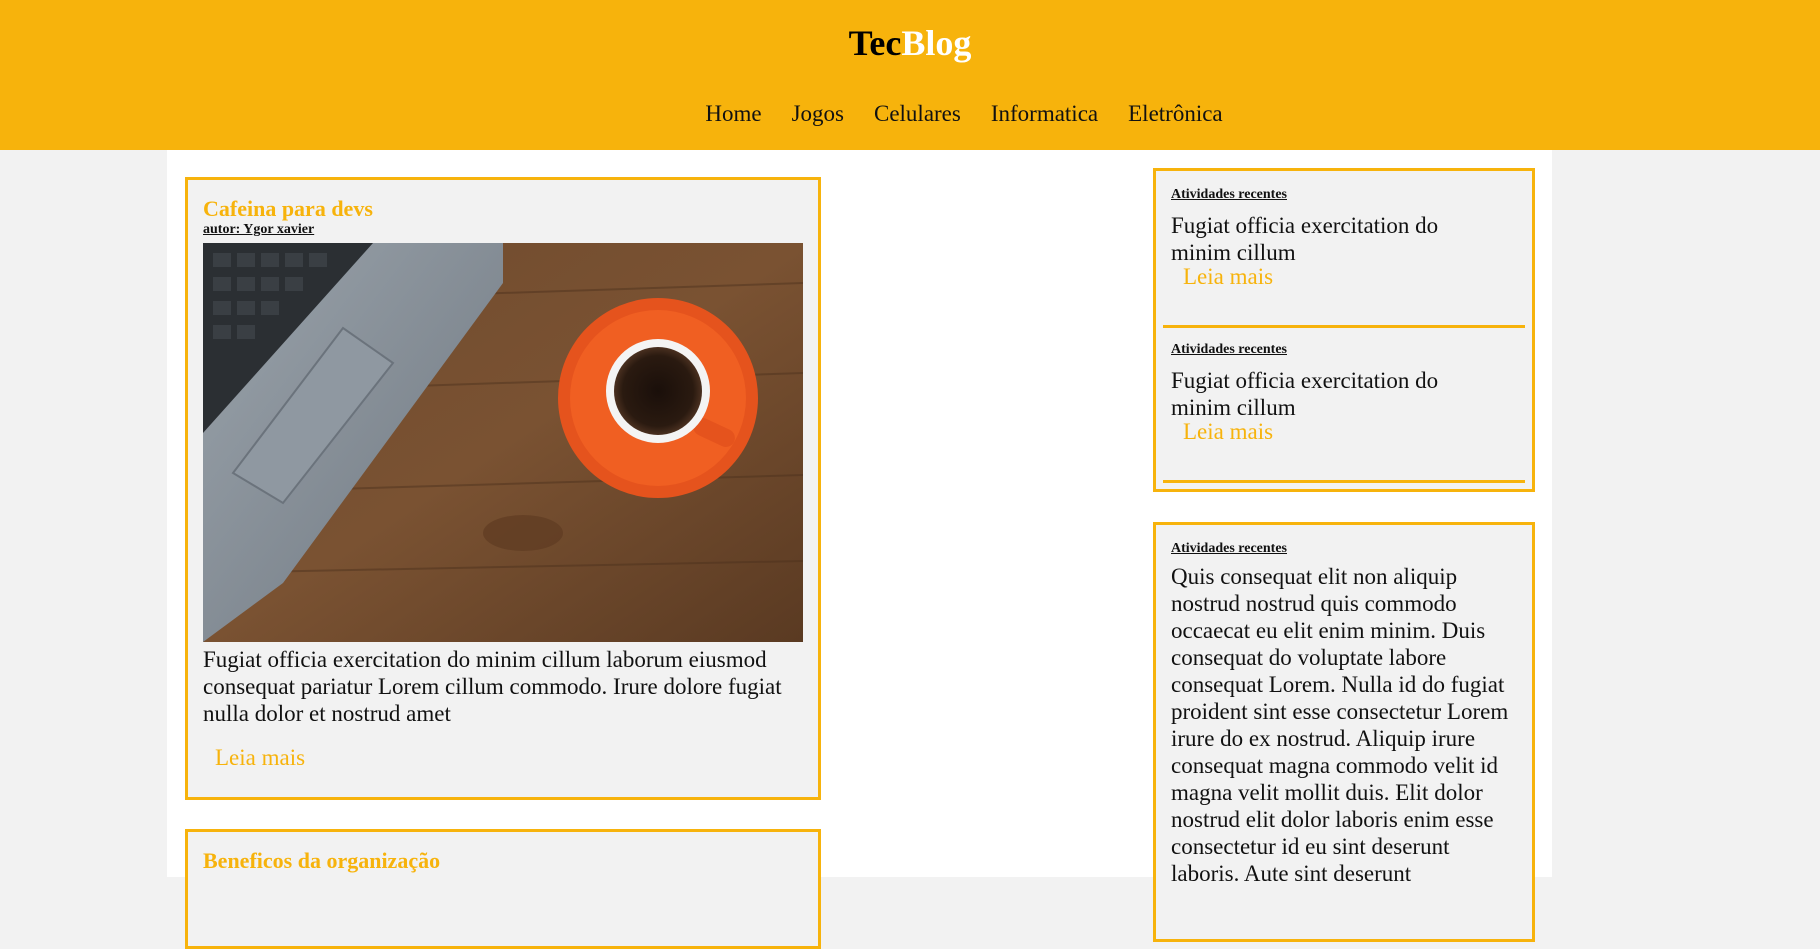  Describe the element at coordinates (503, 889) in the screenshot. I see `post-card: Beneficos da organização` at that location.